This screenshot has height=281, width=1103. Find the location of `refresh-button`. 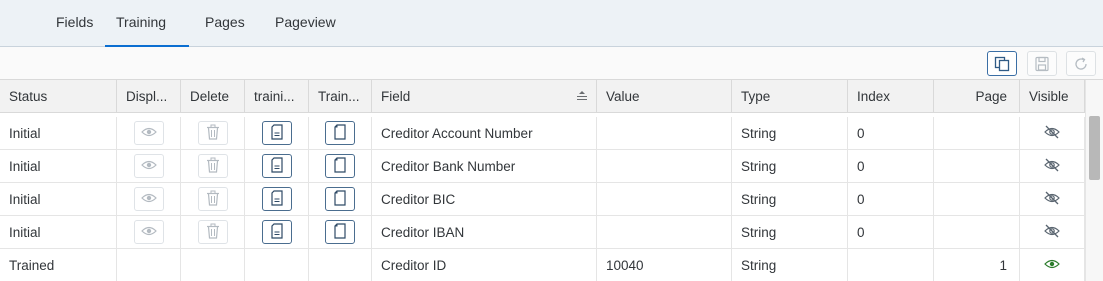

refresh-button is located at coordinates (1081, 63).